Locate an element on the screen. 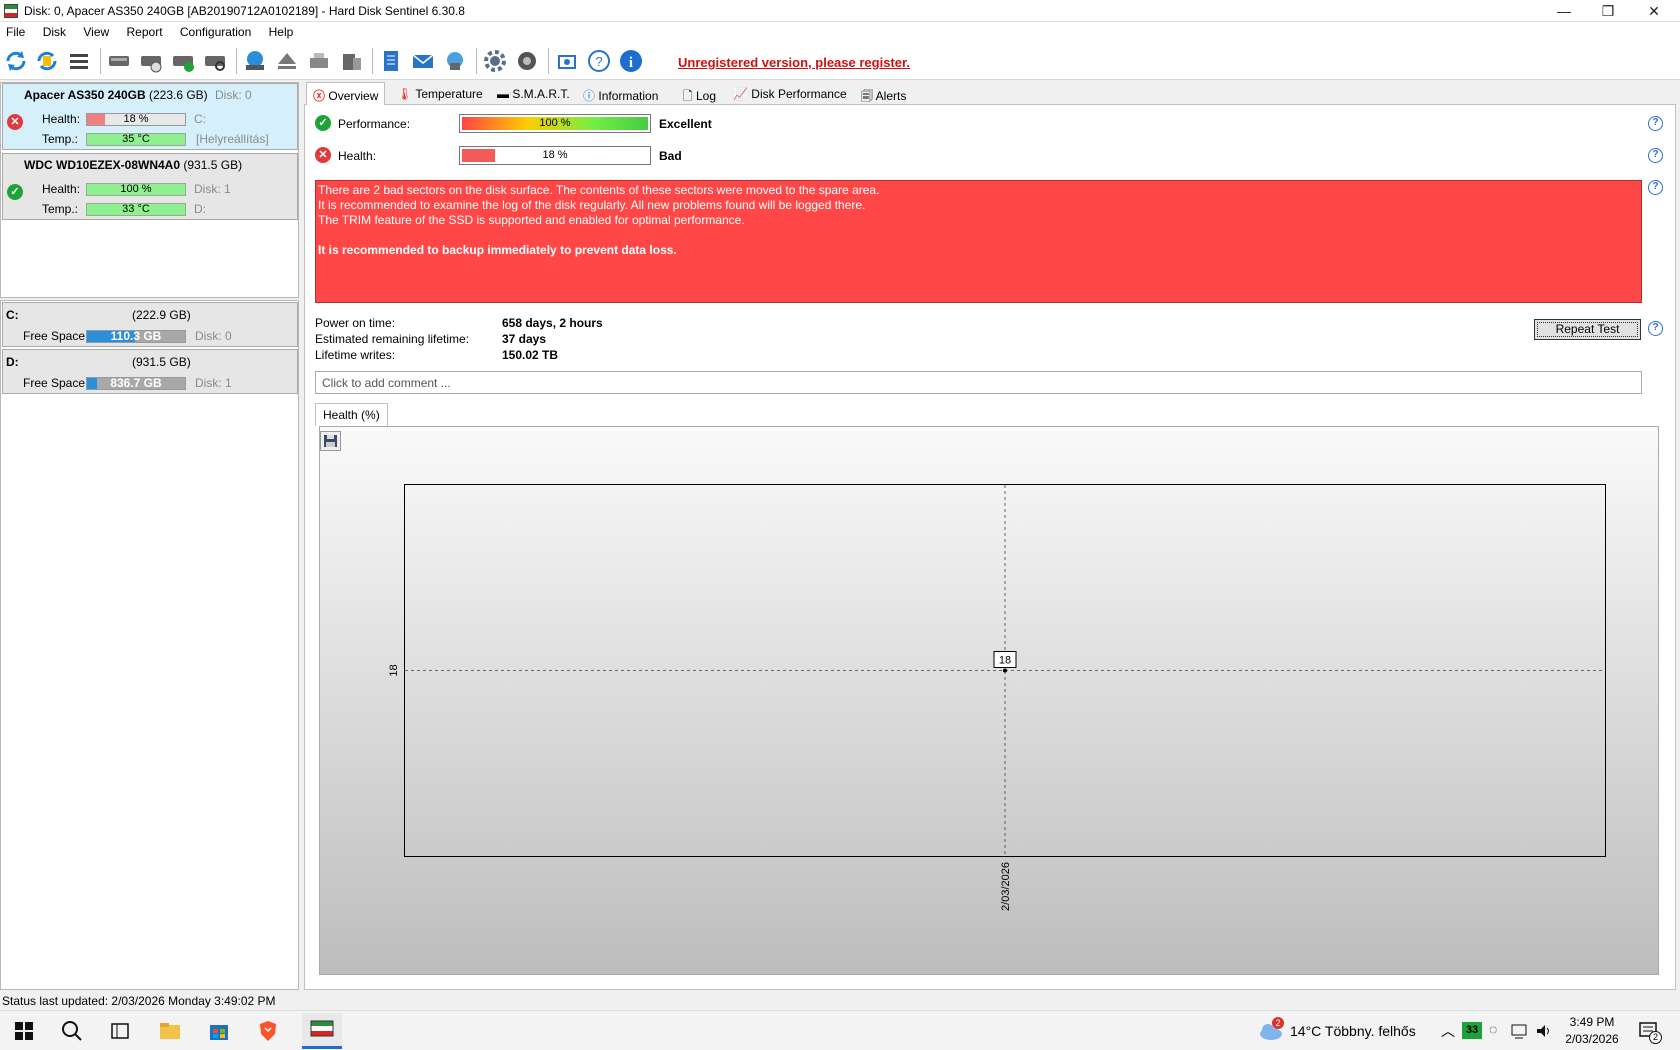  free-space-label: Free Space is located at coordinates (54, 383).